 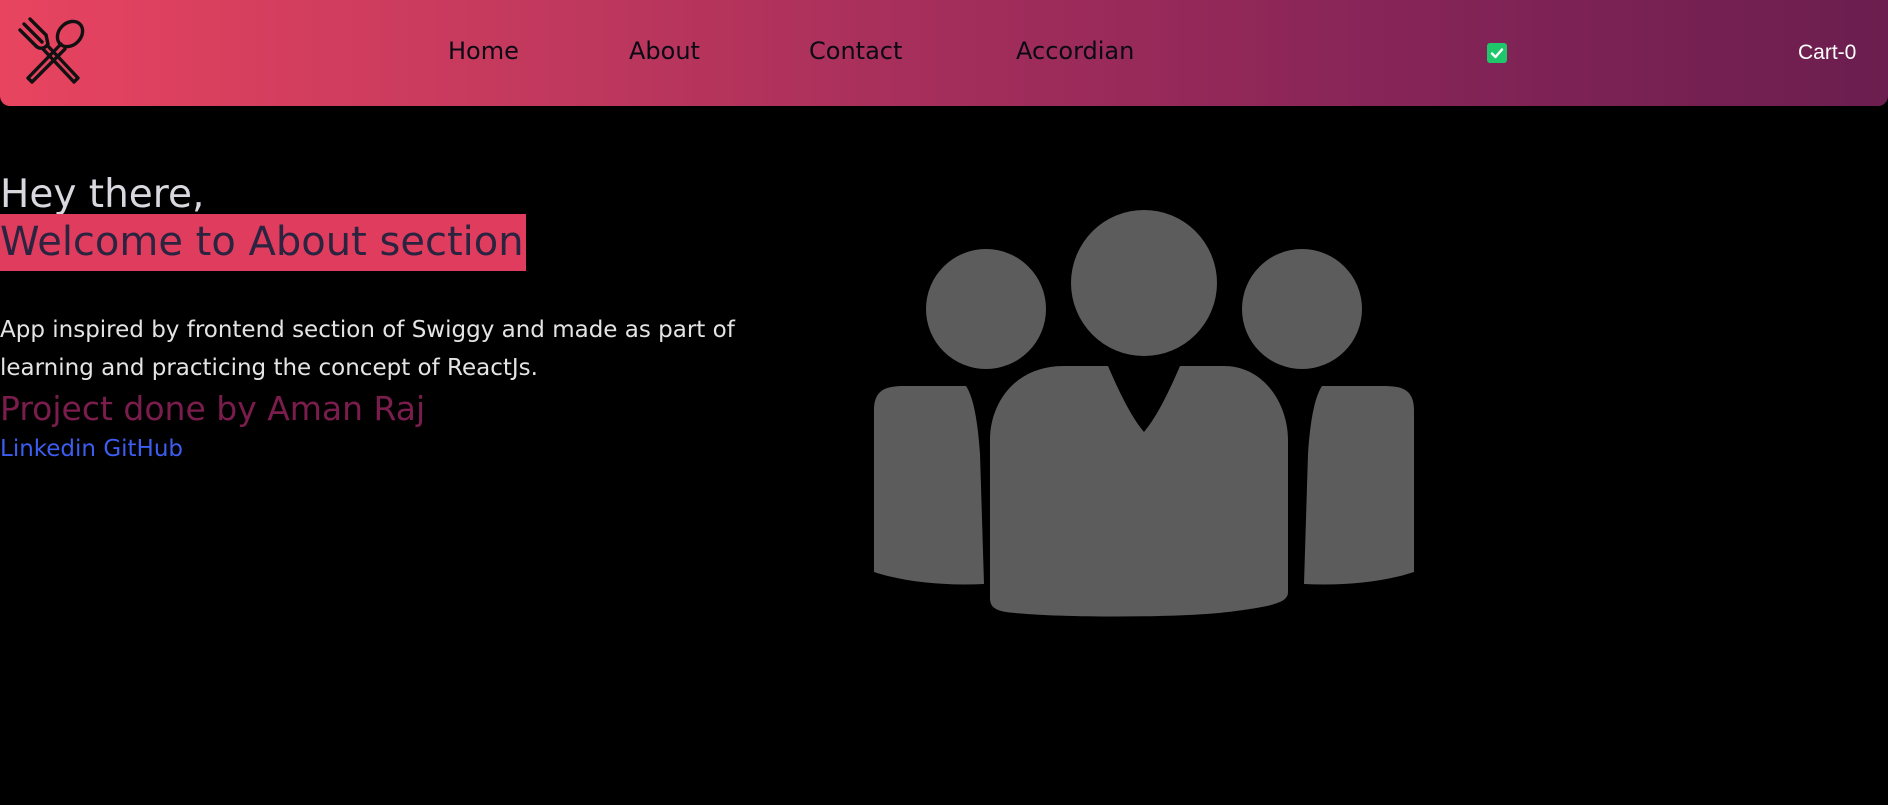 What do you see at coordinates (48, 449) in the screenshot?
I see `linkedin-link: Linkedin` at bounding box center [48, 449].